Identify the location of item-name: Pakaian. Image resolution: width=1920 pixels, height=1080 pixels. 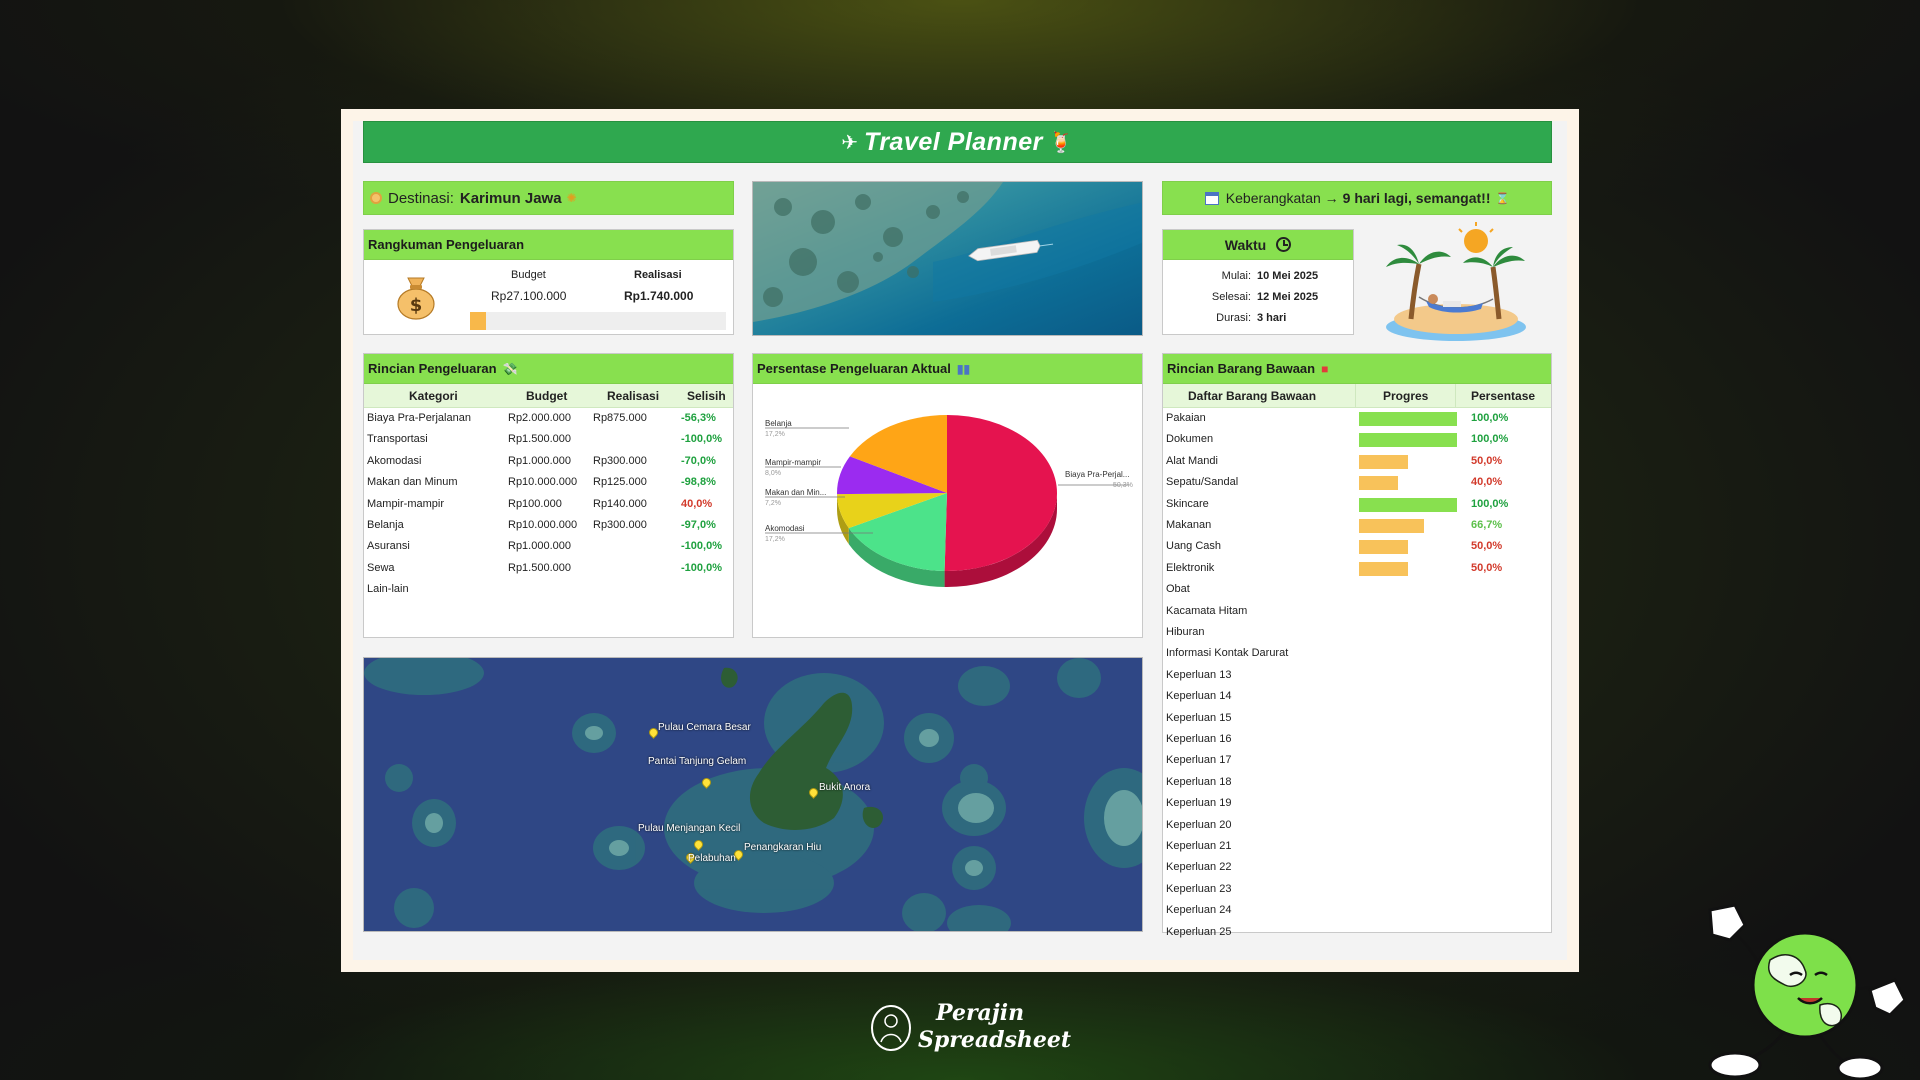
(1186, 418).